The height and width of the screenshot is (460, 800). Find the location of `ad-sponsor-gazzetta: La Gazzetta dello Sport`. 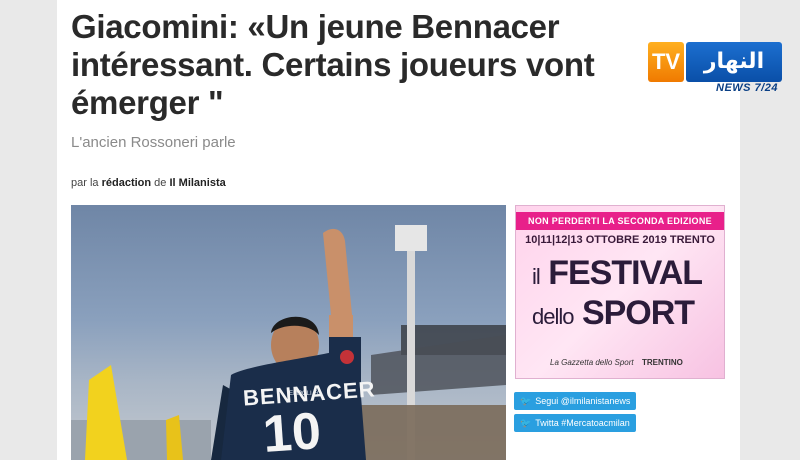

ad-sponsor-gazzetta: La Gazzetta dello Sport is located at coordinates (592, 362).